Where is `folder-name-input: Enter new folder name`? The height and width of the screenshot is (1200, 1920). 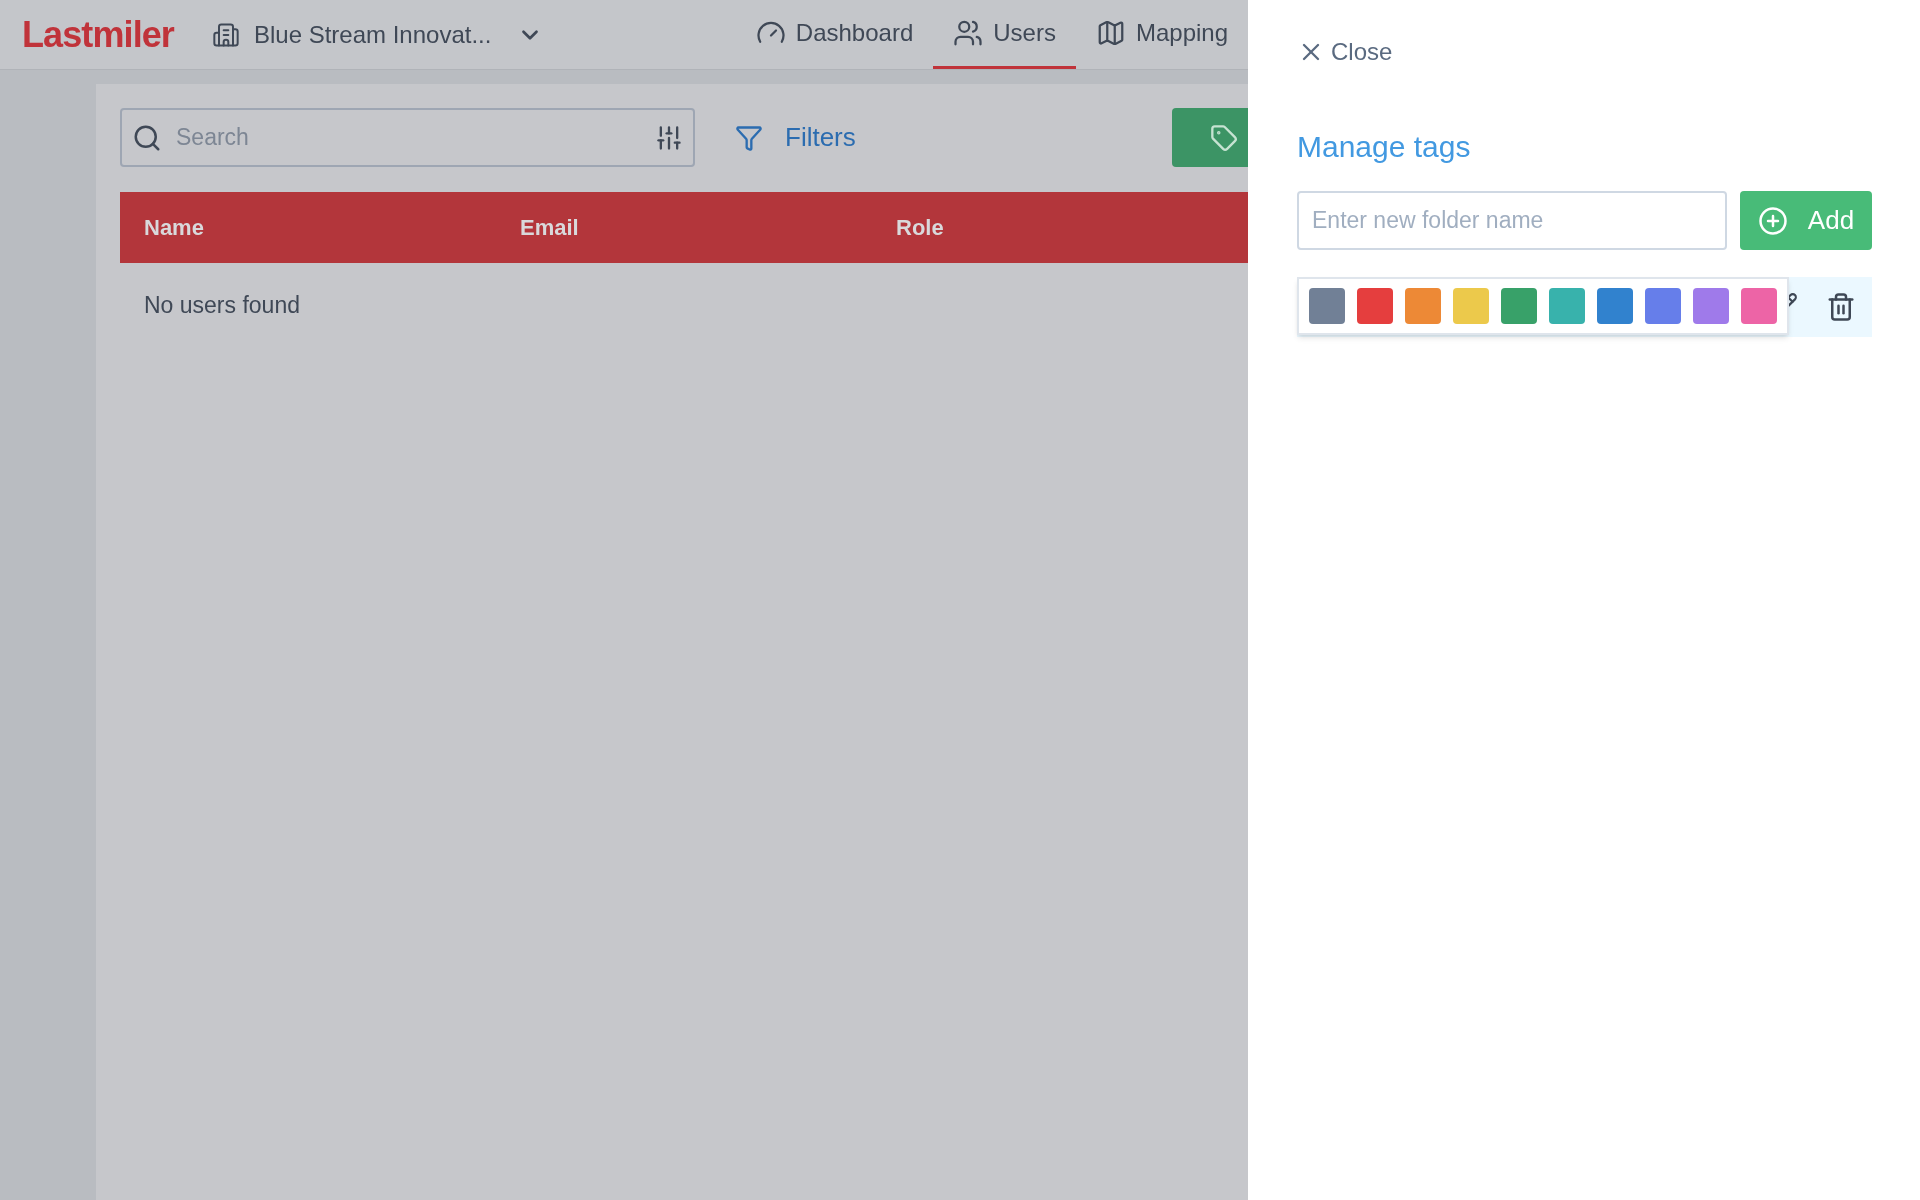 folder-name-input: Enter new folder name is located at coordinates (1512, 220).